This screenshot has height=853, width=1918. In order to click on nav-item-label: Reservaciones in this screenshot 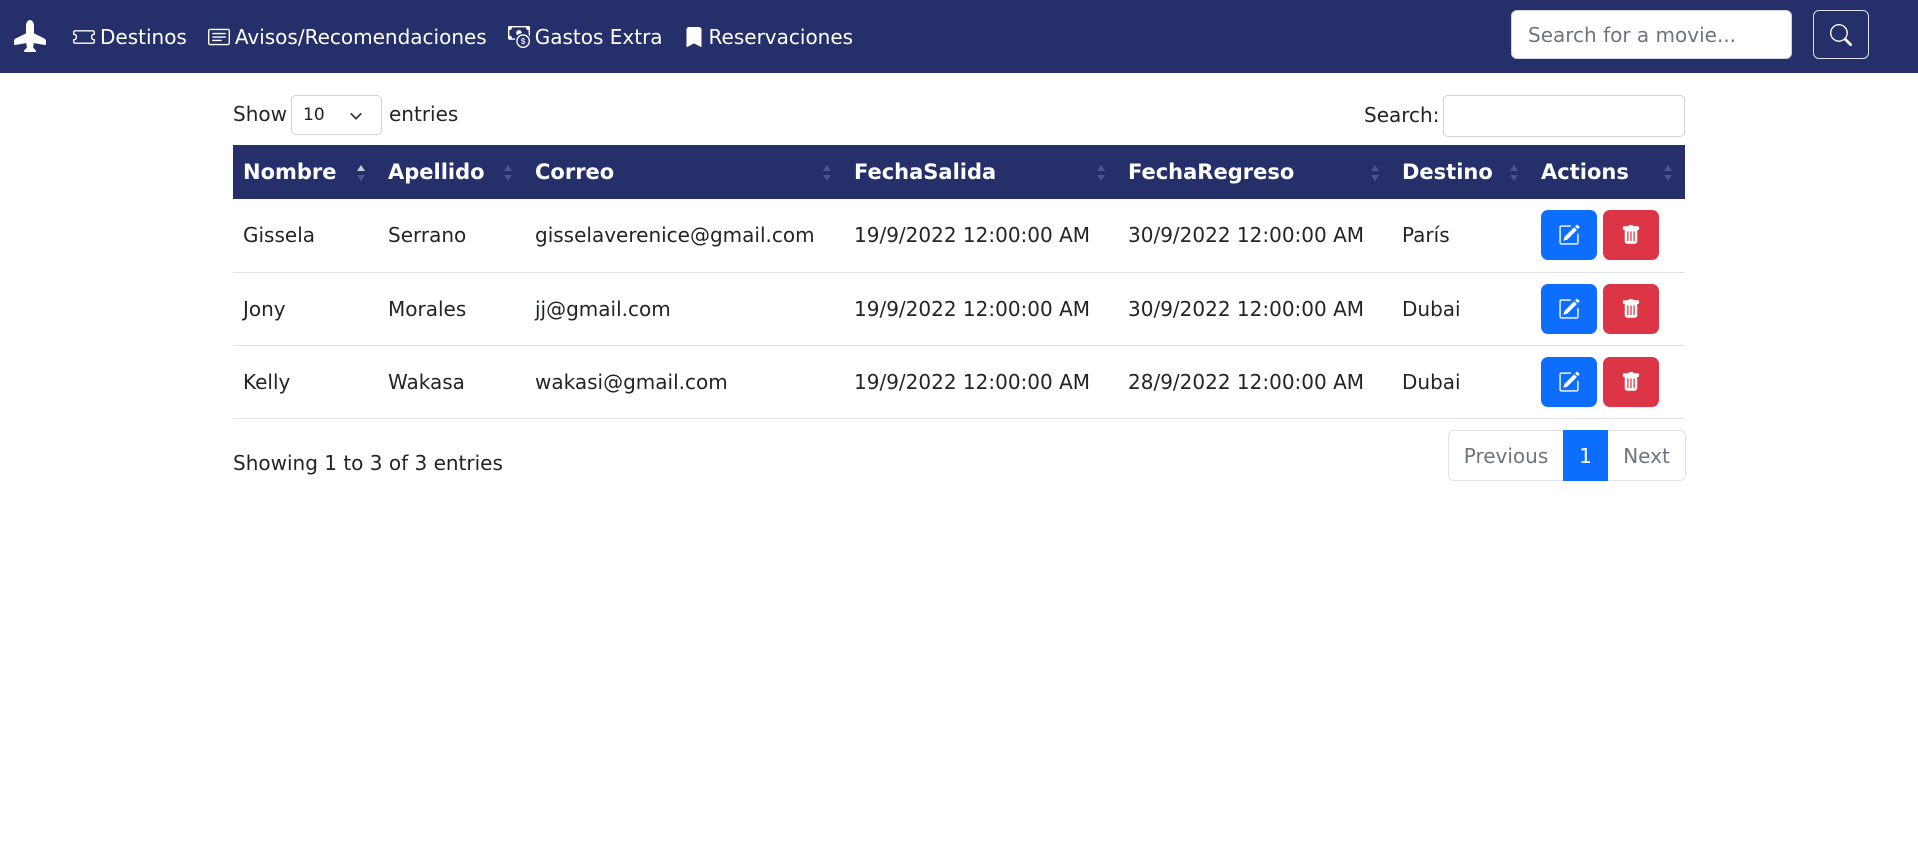, I will do `click(781, 36)`.